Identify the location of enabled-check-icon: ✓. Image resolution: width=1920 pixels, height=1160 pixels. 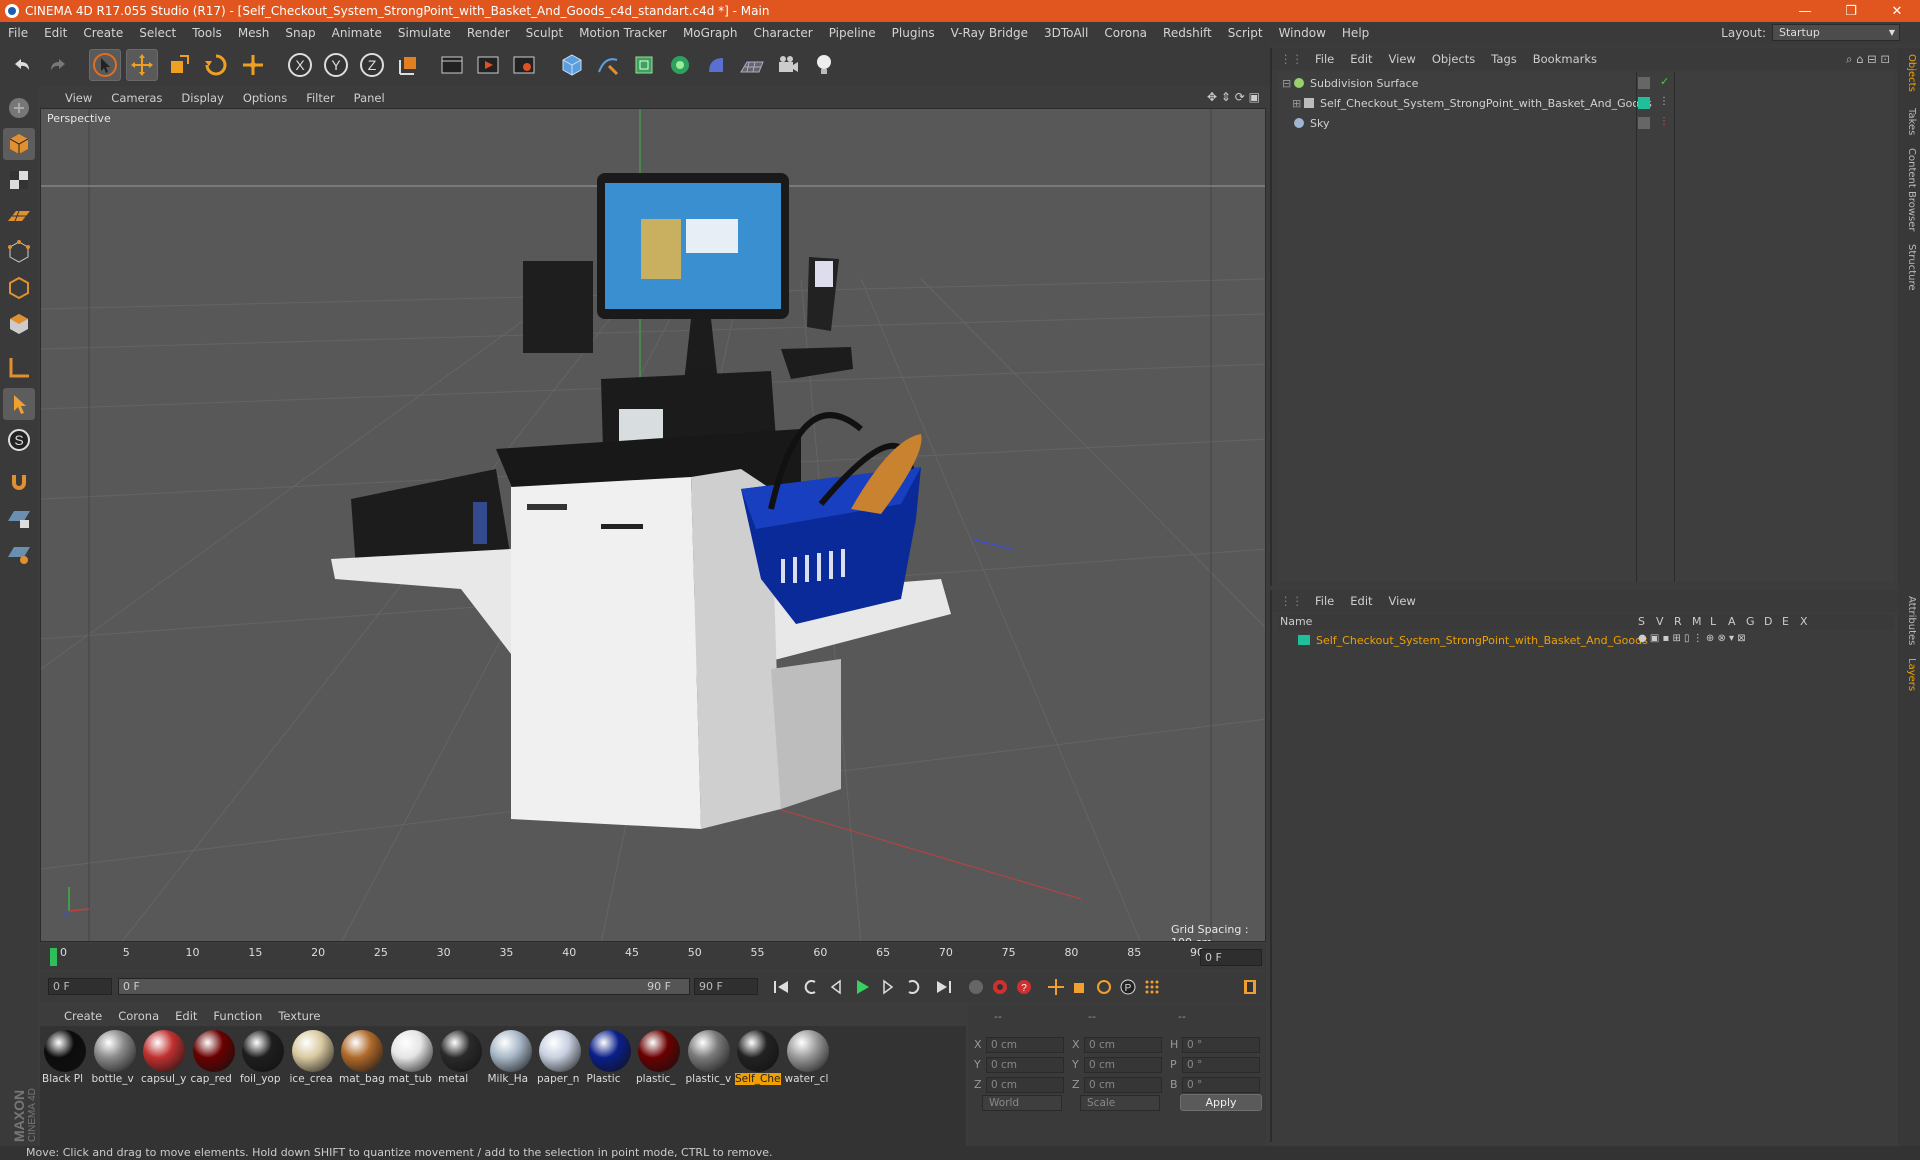
(1664, 81).